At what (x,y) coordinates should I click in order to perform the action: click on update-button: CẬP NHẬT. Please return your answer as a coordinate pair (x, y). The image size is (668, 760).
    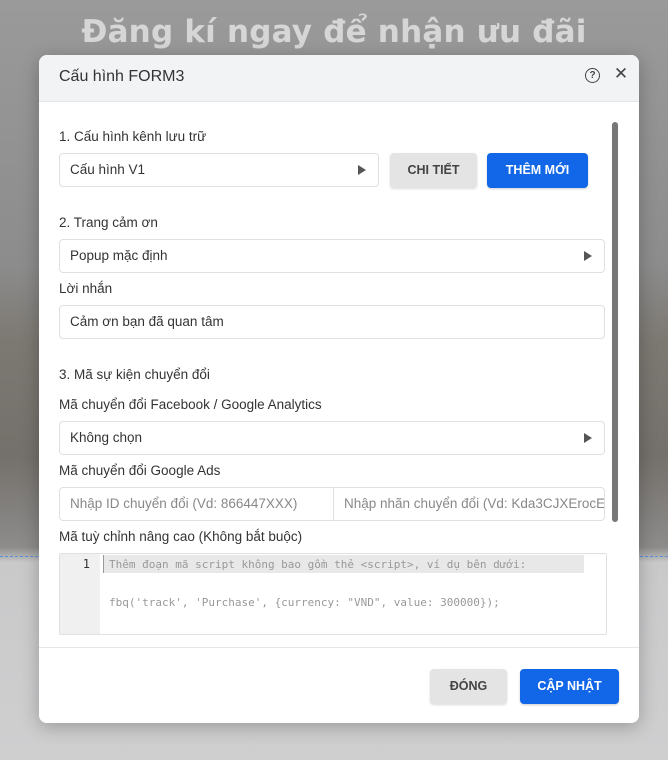
    Looking at the image, I should click on (569, 686).